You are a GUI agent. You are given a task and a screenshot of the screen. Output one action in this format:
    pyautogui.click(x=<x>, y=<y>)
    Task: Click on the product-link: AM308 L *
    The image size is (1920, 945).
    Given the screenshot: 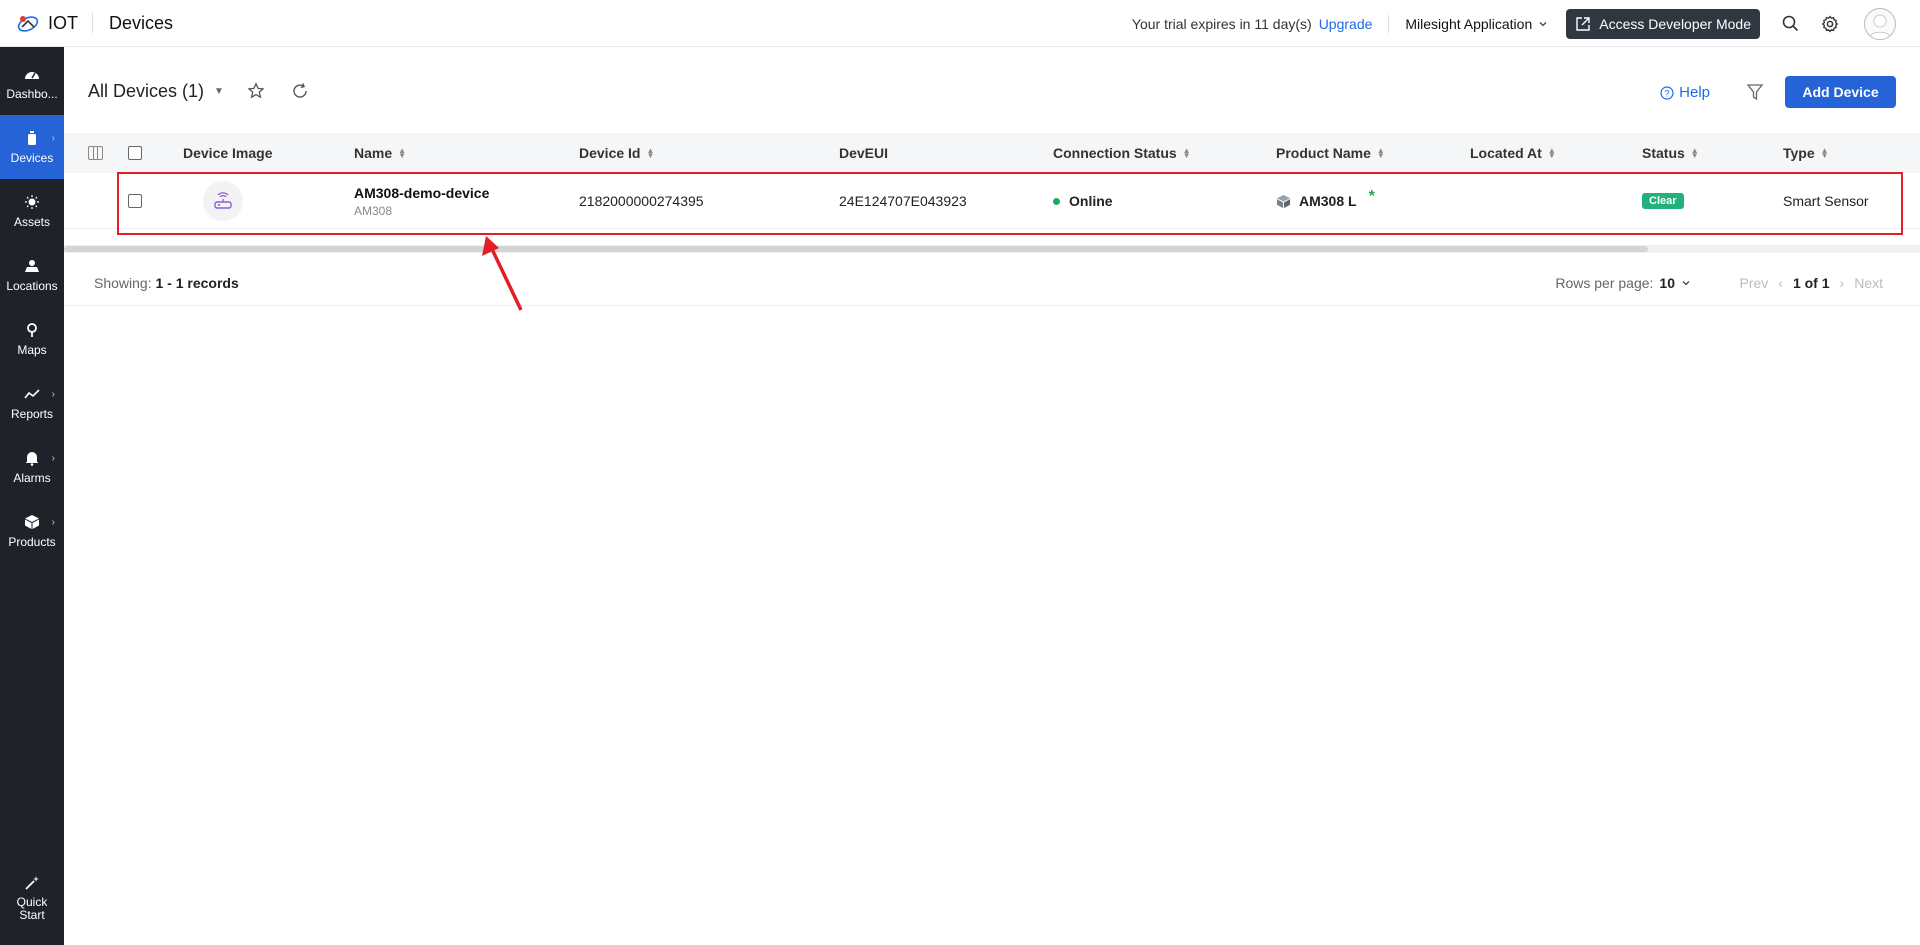 What is the action you would take?
    pyautogui.click(x=1325, y=199)
    